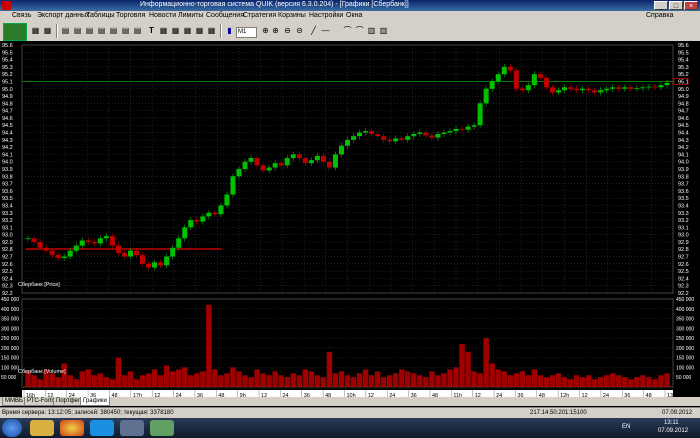 The width and height of the screenshot is (700, 438). What do you see at coordinates (100, 15) in the screenshot?
I see `menu-item-tables: Таблицы` at bounding box center [100, 15].